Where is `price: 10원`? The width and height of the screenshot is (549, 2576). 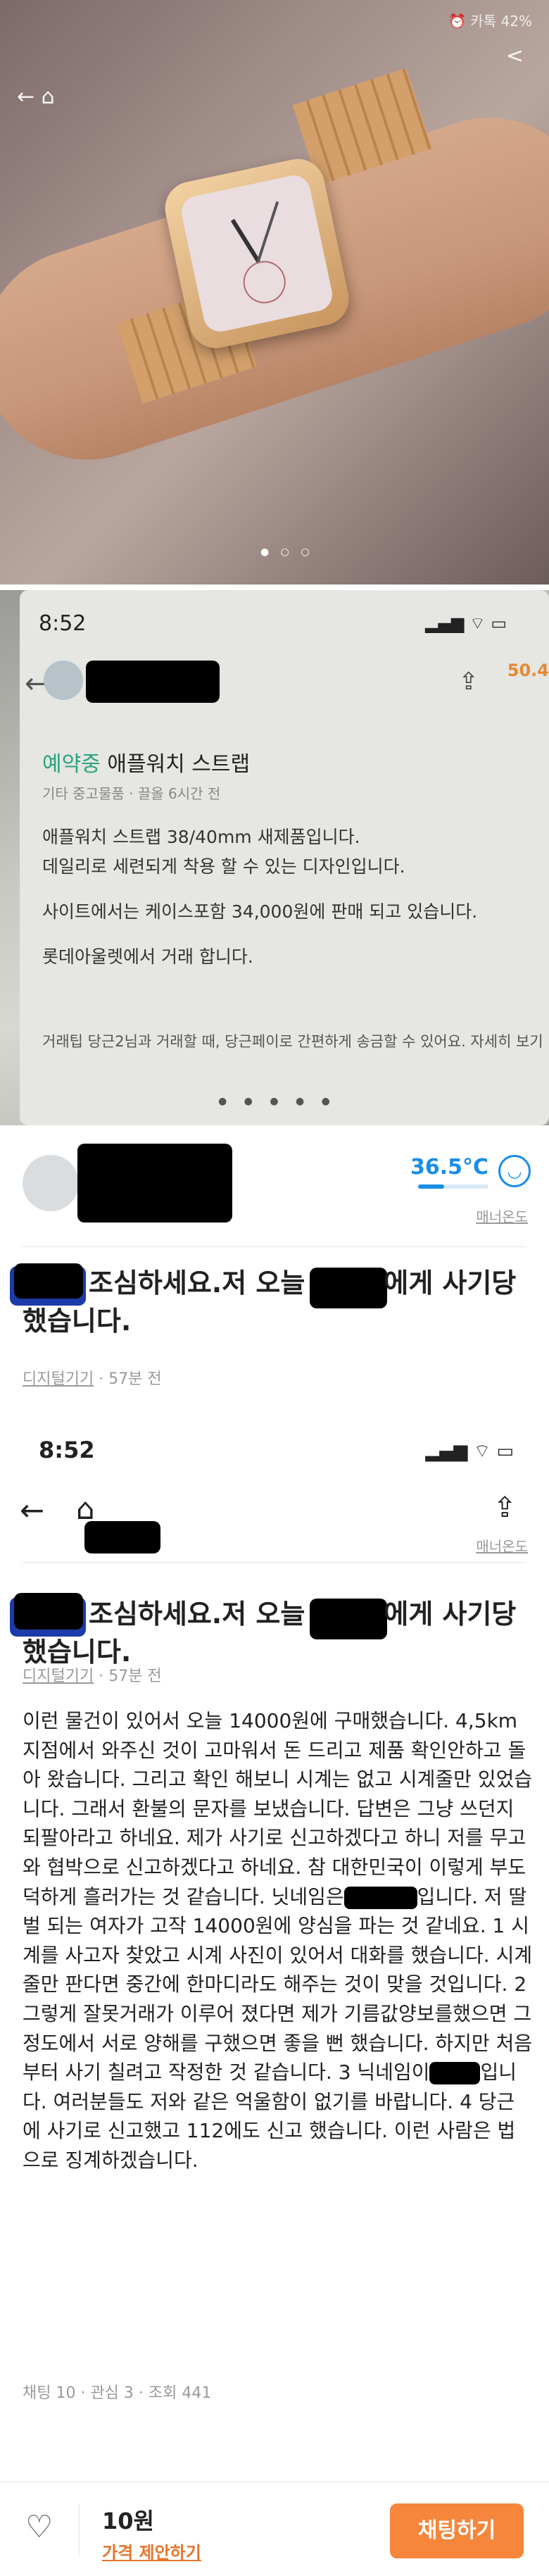
price: 10원 is located at coordinates (128, 2521).